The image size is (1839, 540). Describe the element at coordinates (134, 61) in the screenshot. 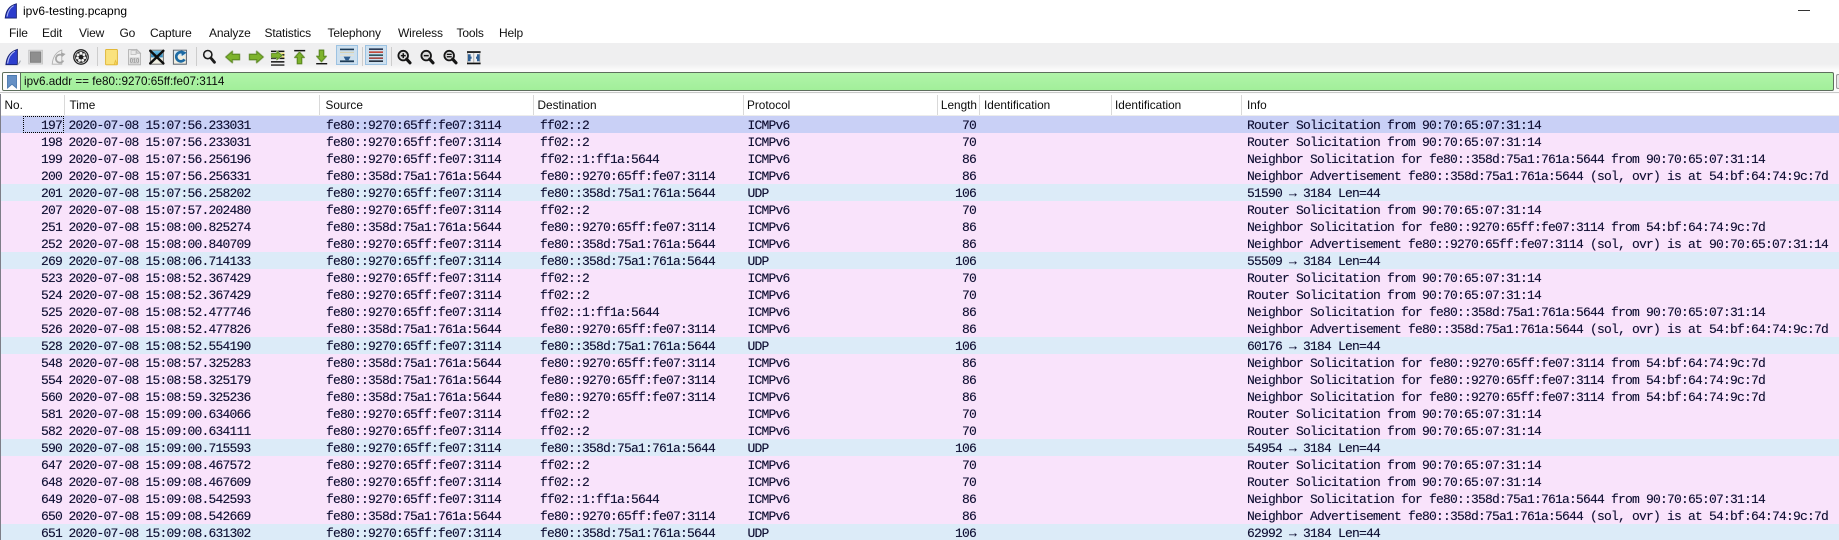

I see `svg-text: 010` at that location.